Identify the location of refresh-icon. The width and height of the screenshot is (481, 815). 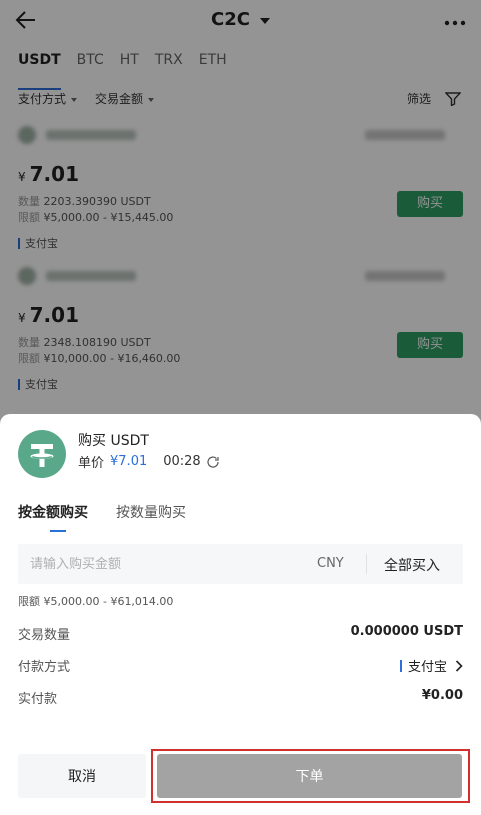
(213, 462).